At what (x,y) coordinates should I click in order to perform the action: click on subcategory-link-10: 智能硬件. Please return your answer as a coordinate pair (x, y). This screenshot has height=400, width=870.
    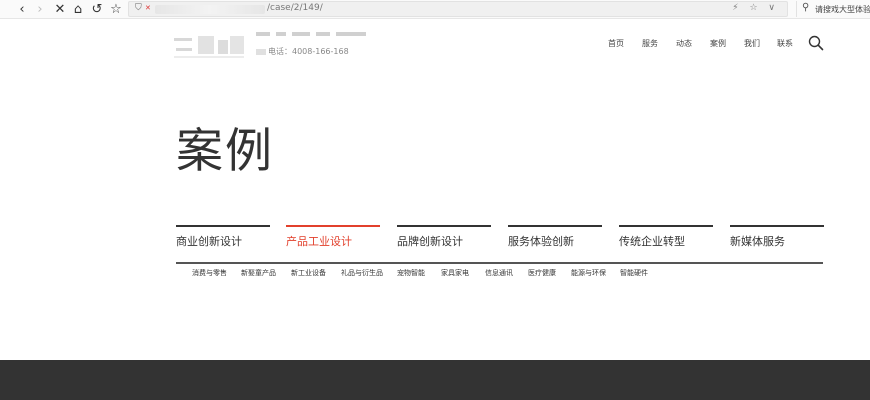
    Looking at the image, I should click on (634, 273).